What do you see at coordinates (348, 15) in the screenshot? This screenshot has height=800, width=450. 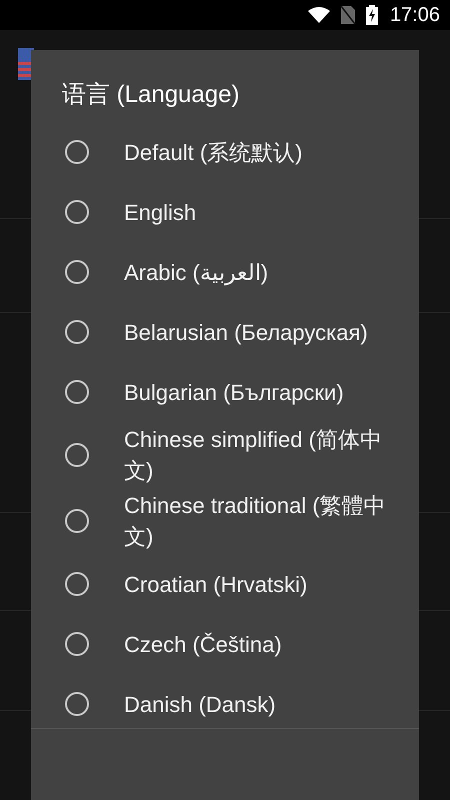 I see `no-sim-icon` at bounding box center [348, 15].